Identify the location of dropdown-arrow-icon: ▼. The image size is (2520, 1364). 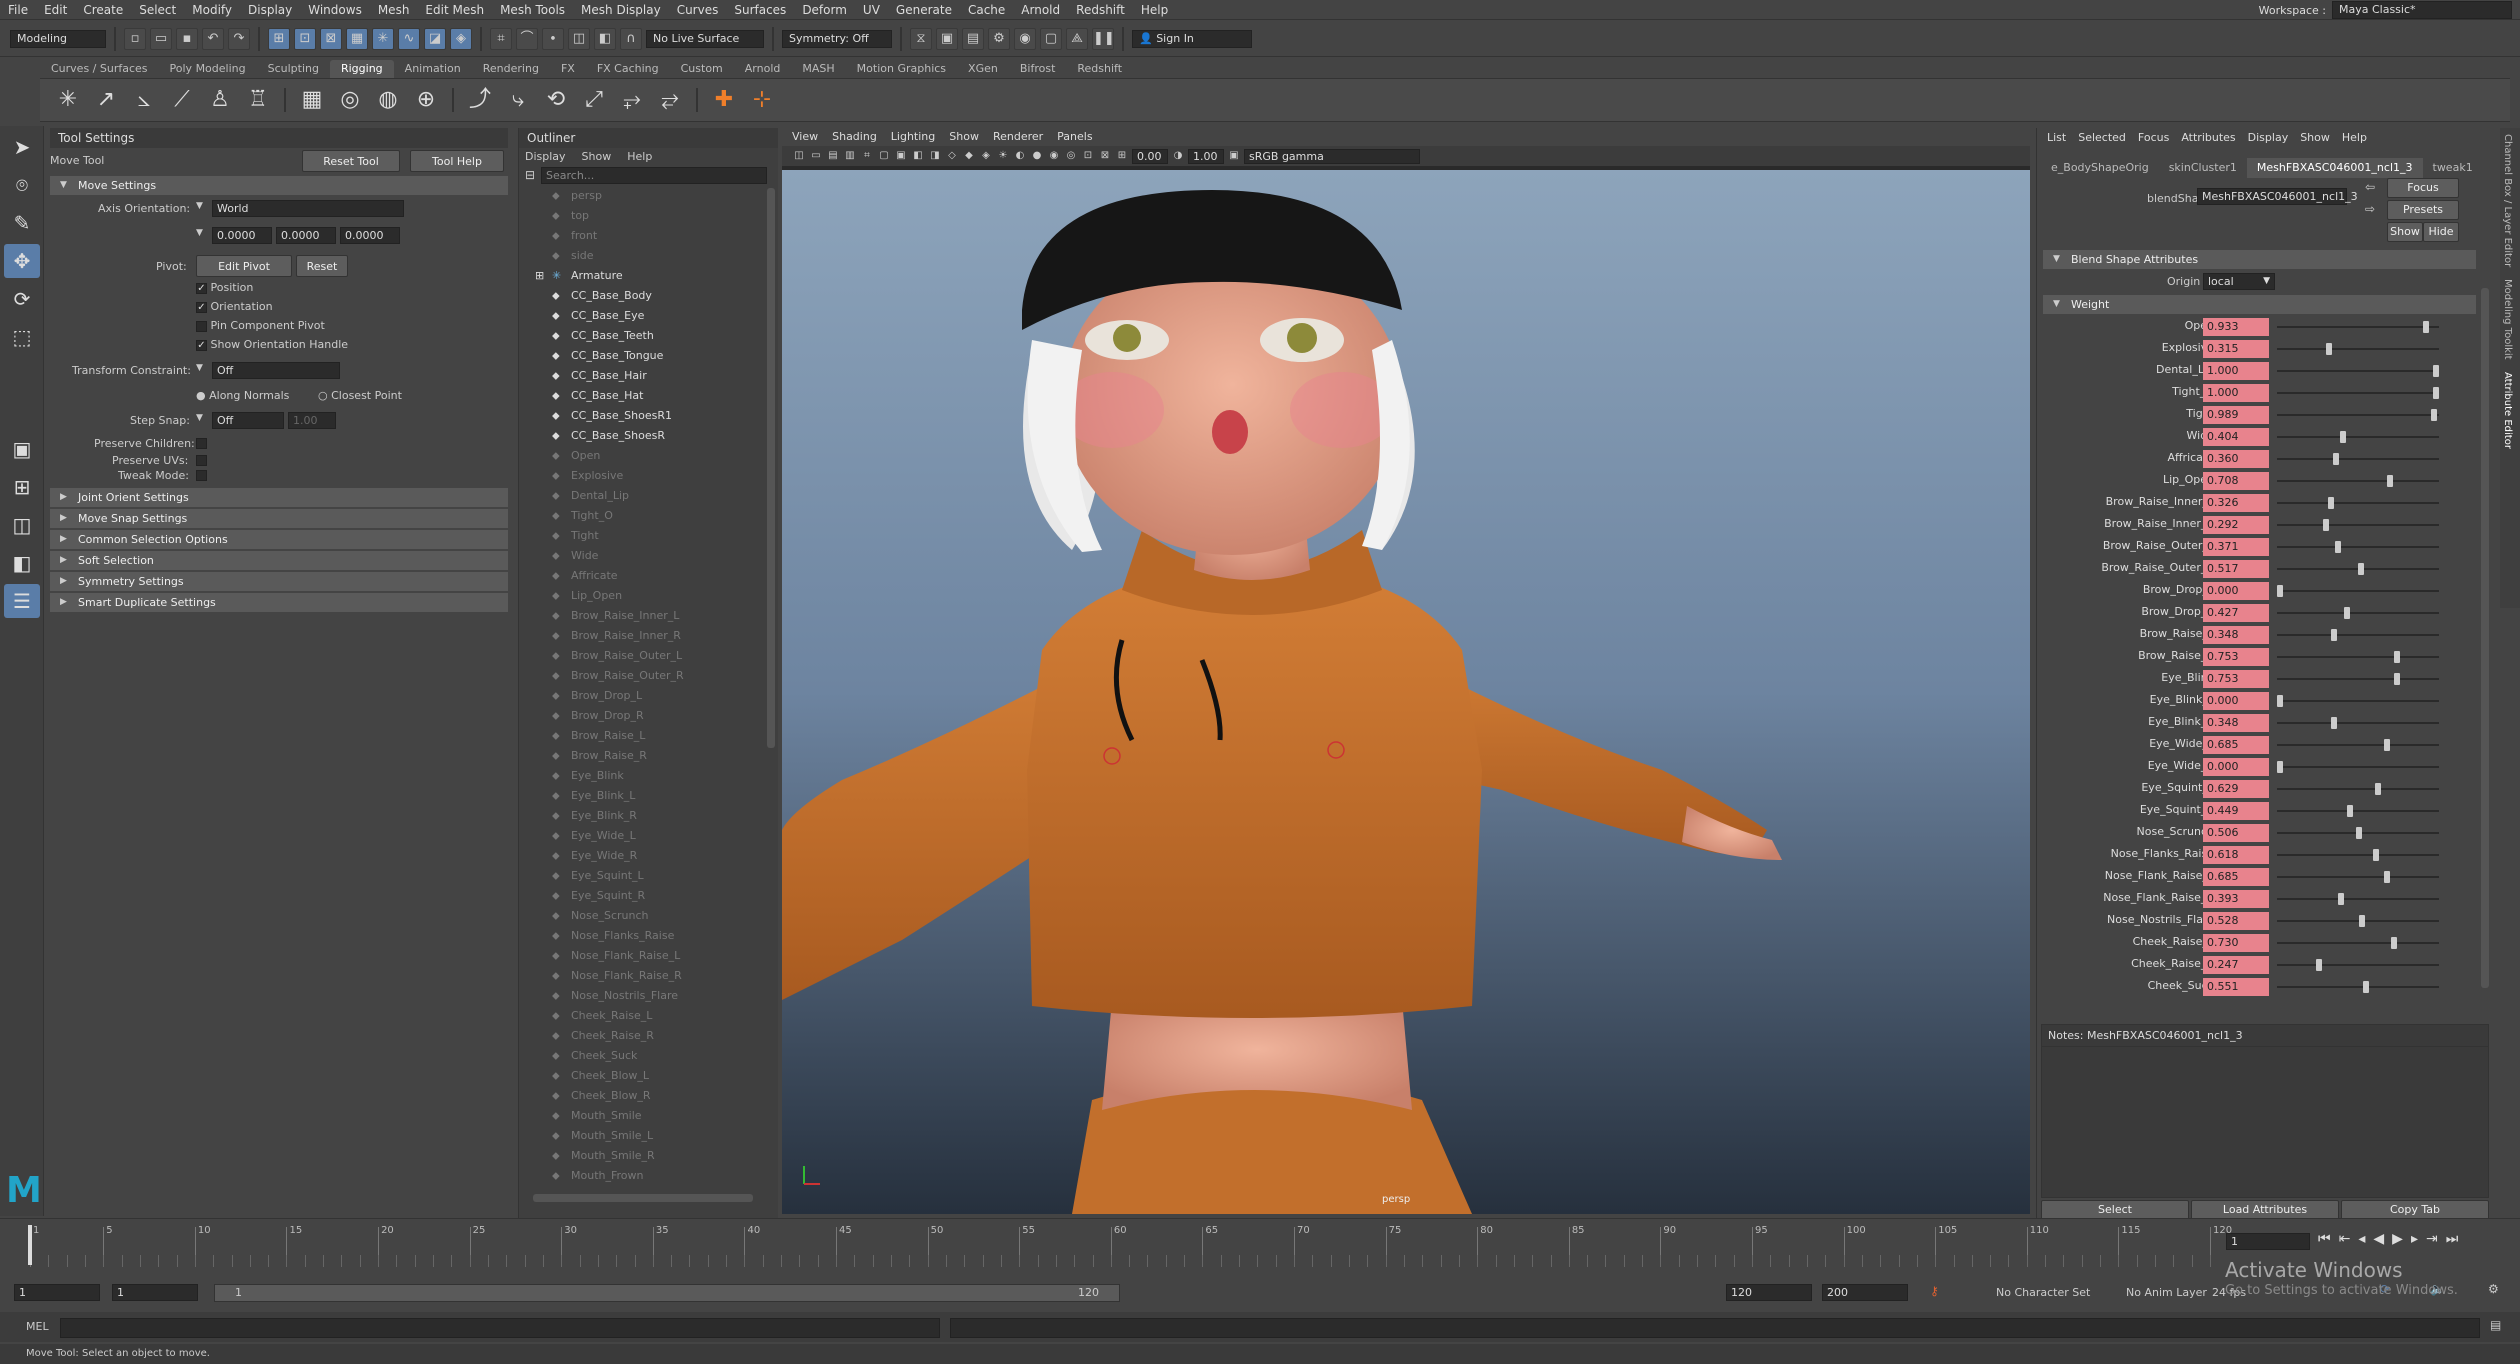
(199, 368).